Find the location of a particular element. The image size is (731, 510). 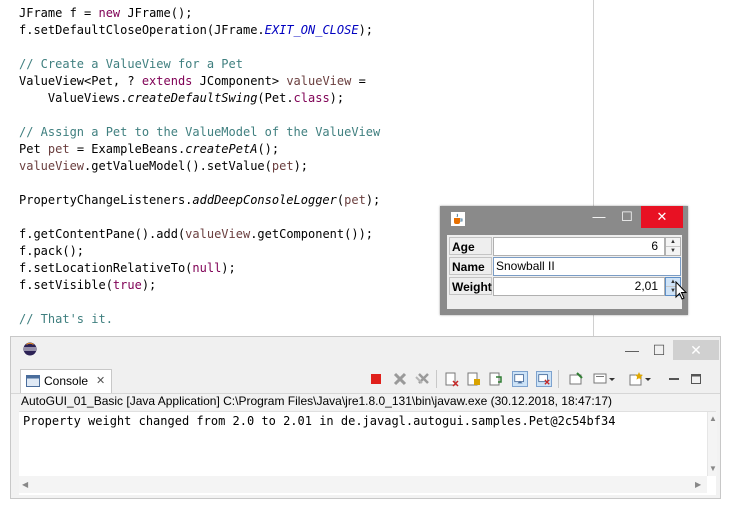

frame-maximize-button: ☐ is located at coordinates (627, 217).